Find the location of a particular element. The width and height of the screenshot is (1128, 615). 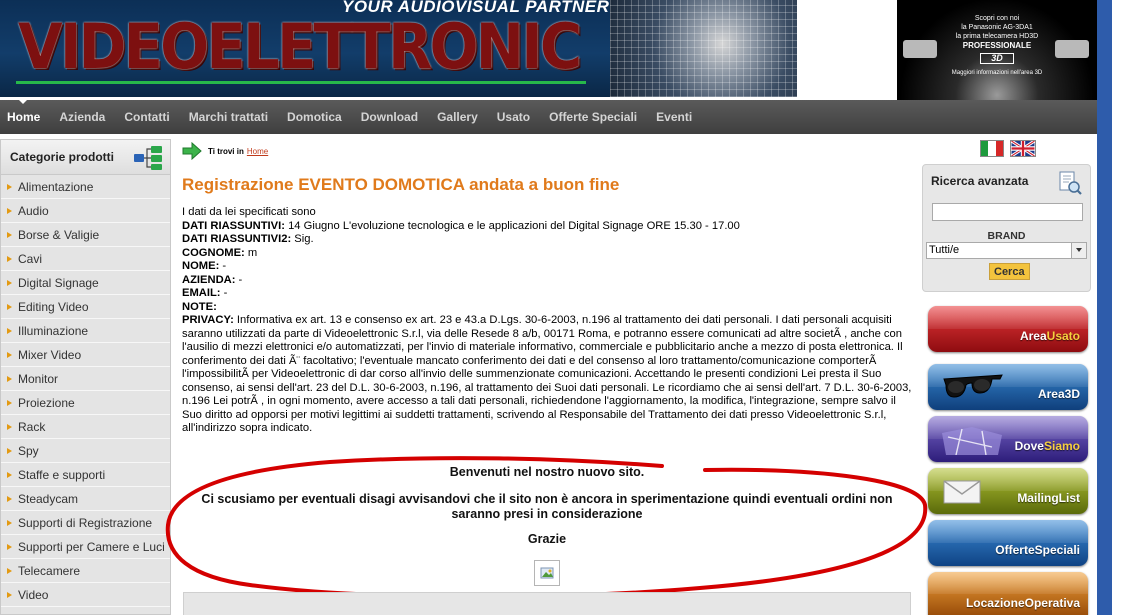

field-row: EMAIL: - is located at coordinates (547, 294).